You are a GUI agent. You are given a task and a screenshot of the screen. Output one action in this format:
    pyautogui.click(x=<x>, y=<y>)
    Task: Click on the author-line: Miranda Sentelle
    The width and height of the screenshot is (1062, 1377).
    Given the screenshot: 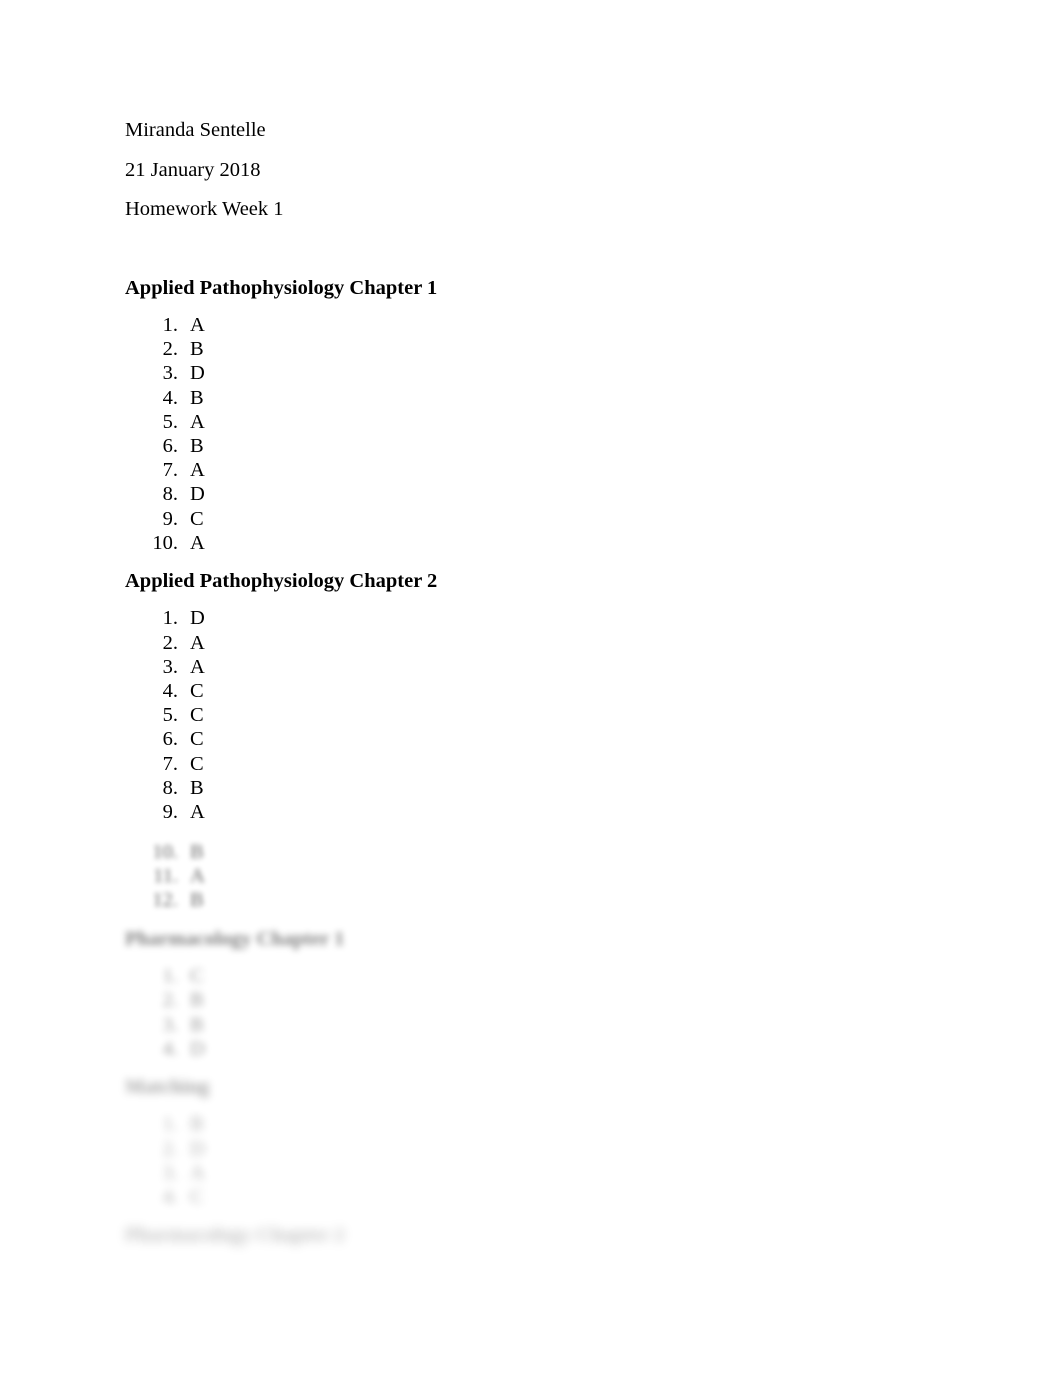 What is the action you would take?
    pyautogui.click(x=195, y=130)
    